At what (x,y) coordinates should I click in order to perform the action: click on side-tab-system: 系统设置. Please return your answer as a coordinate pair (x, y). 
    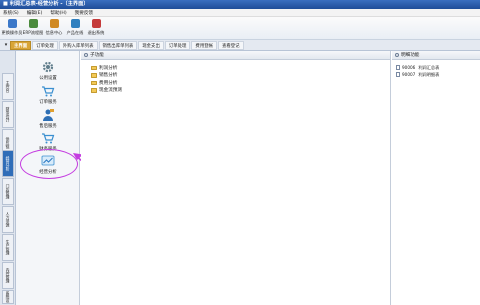
    Looking at the image, I should click on (8, 297).